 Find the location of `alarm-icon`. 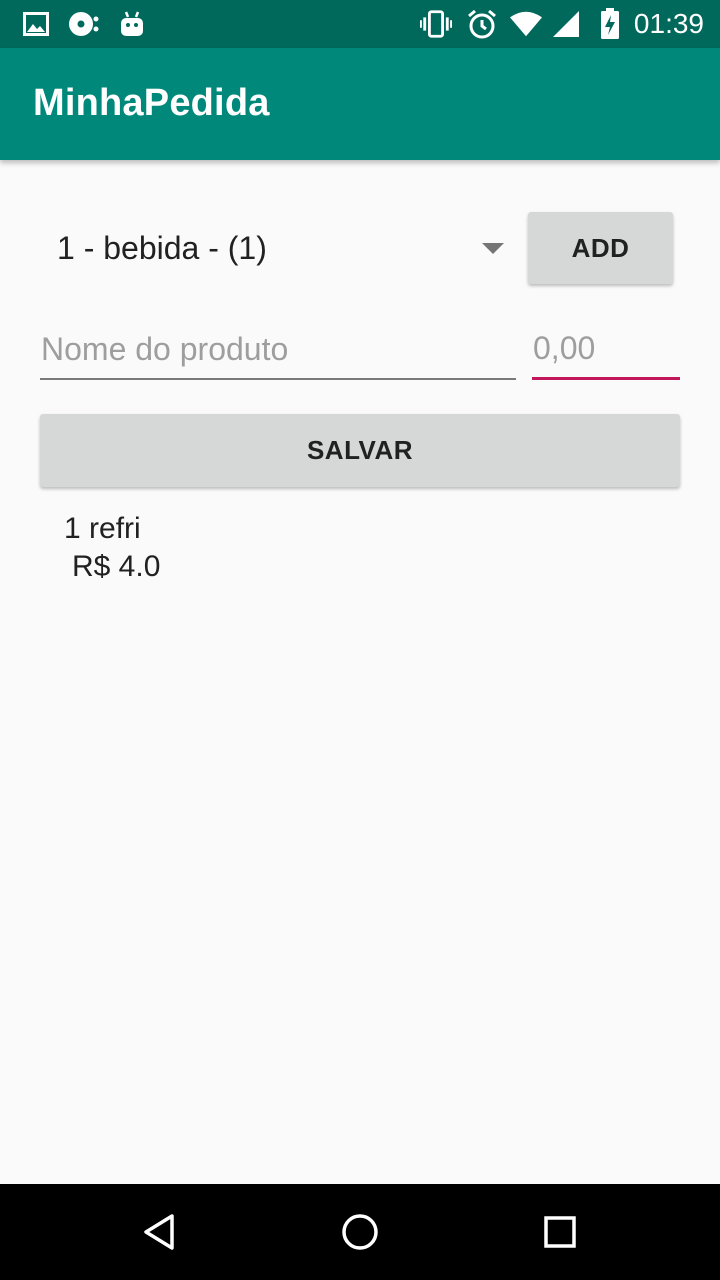

alarm-icon is located at coordinates (482, 24).